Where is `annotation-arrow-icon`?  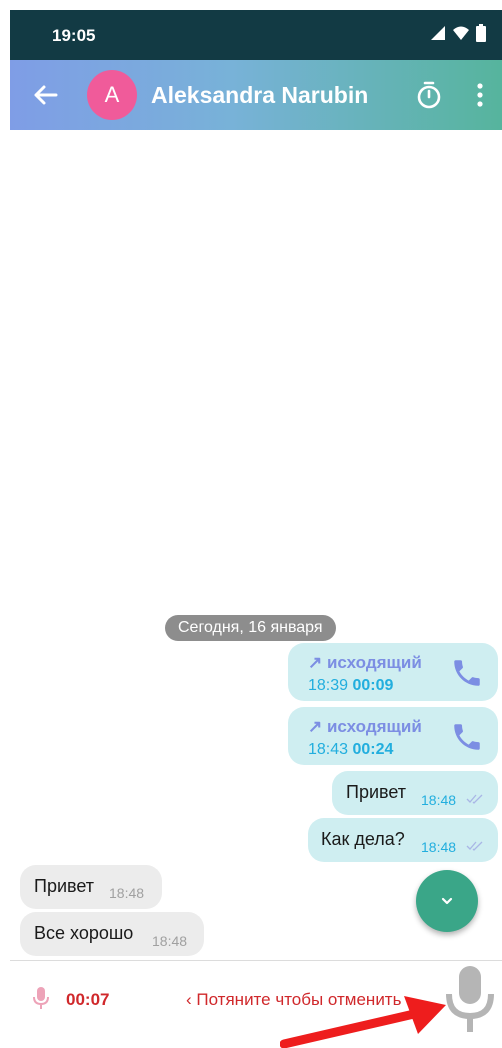 annotation-arrow-icon is located at coordinates (363, 1022).